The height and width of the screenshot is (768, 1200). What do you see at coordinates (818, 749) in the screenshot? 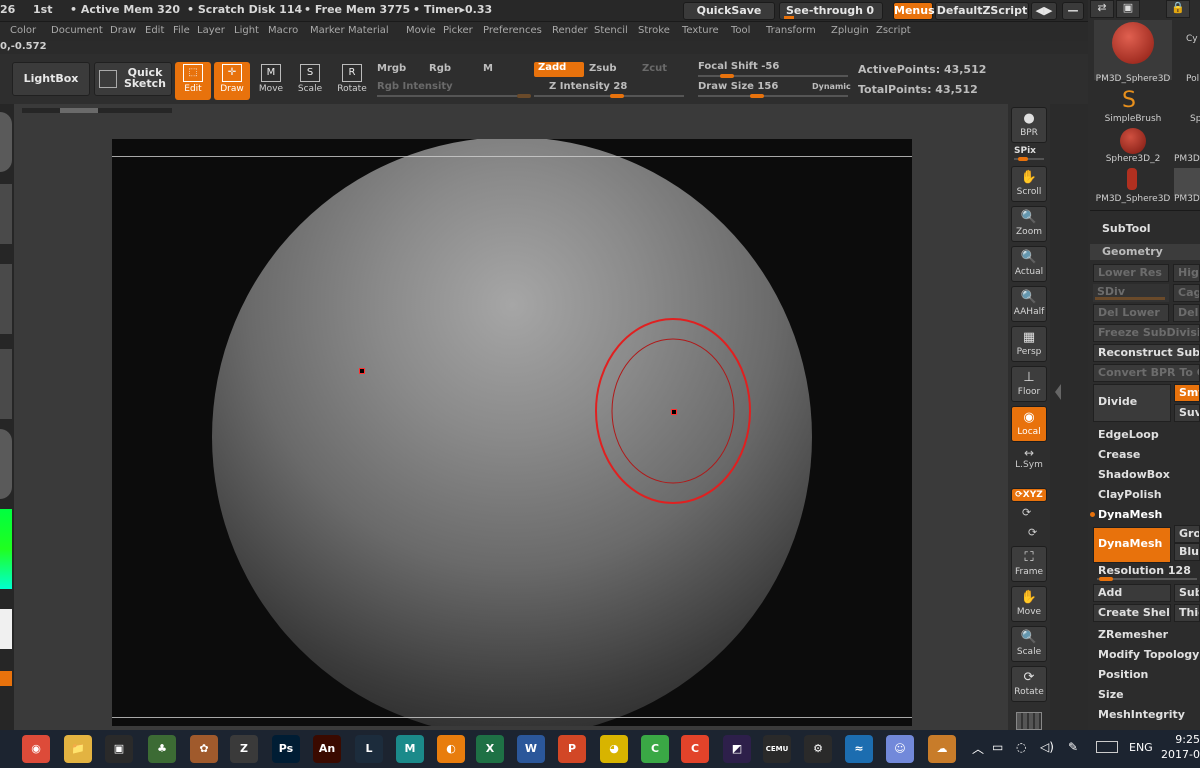
I see `msi-icon: ⚙` at bounding box center [818, 749].